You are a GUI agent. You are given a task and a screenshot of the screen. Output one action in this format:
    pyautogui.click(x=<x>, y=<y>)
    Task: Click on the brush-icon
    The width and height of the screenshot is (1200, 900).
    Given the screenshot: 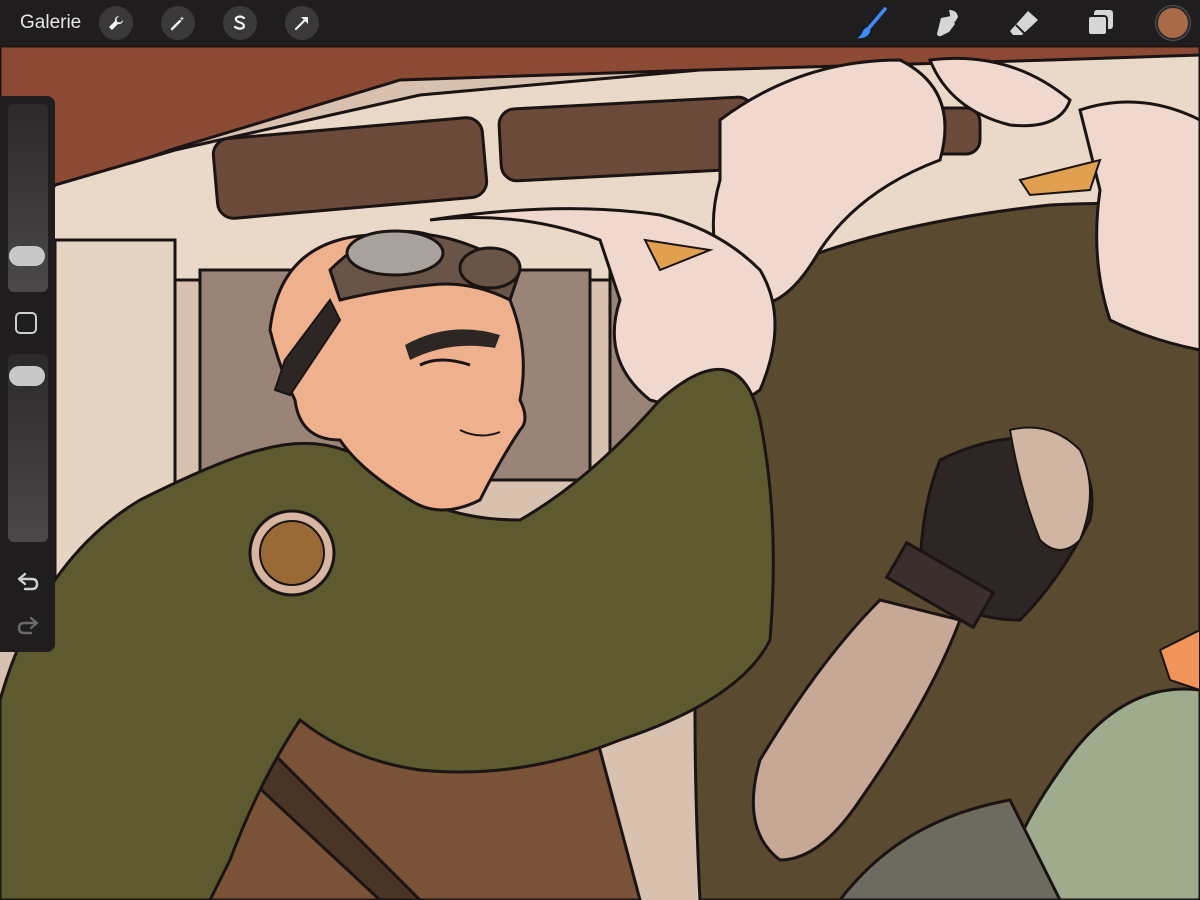 What is the action you would take?
    pyautogui.click(x=872, y=23)
    